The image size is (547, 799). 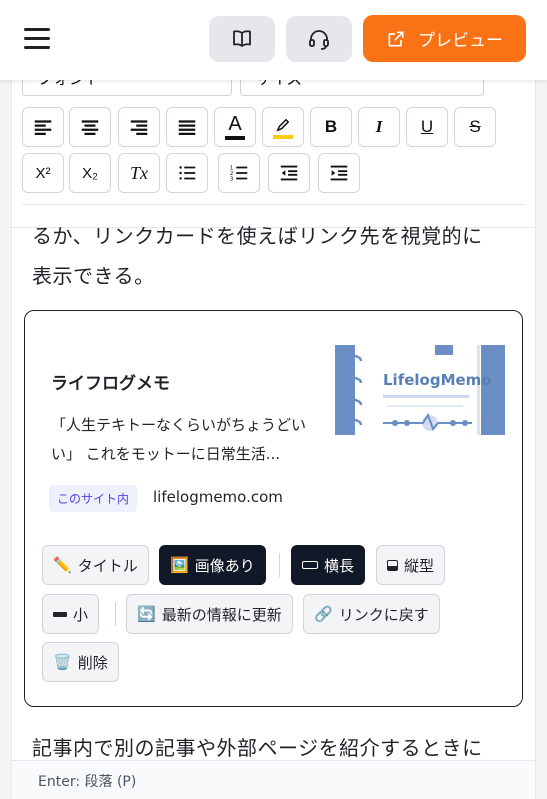 I want to click on highlighter-icon, so click(x=283, y=125).